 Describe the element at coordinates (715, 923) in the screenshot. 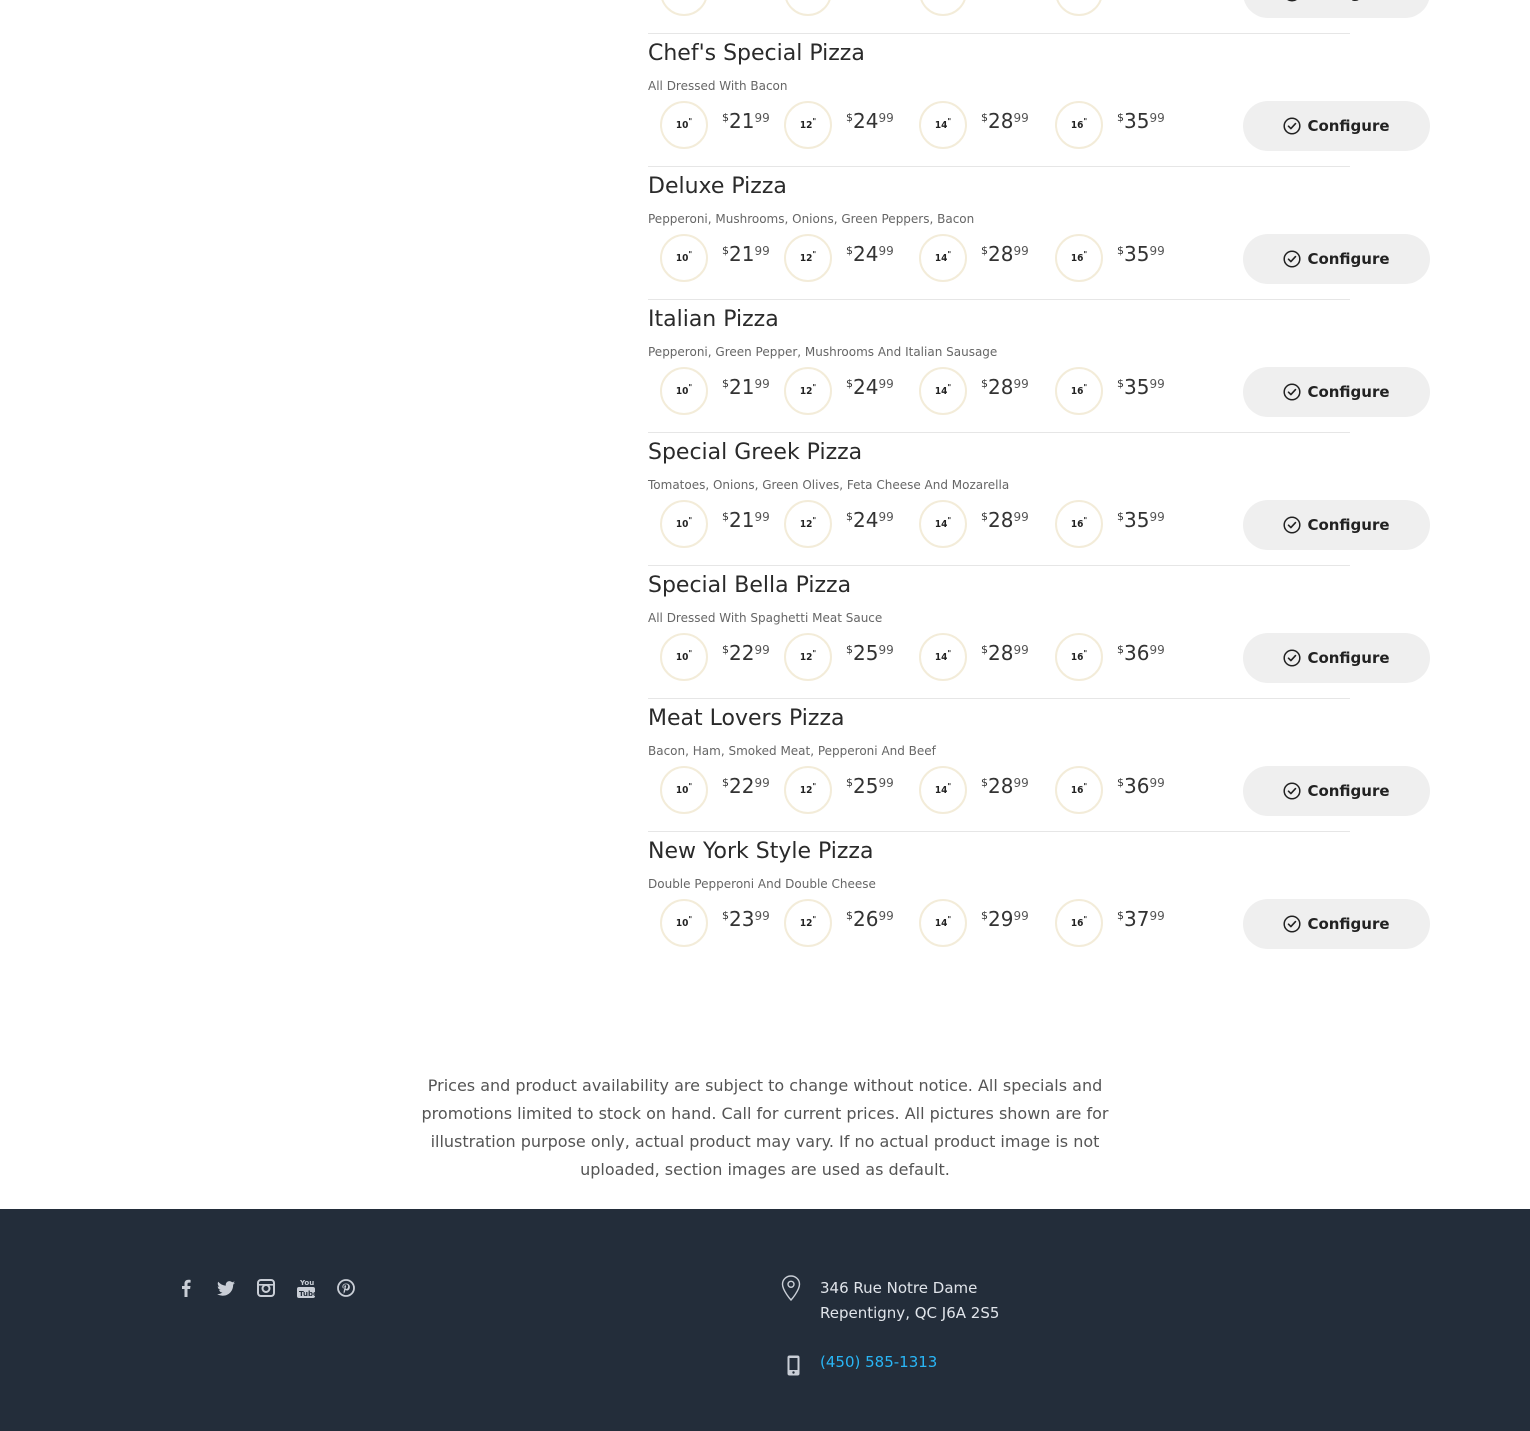

I see `size-option: 10 " $2399` at that location.